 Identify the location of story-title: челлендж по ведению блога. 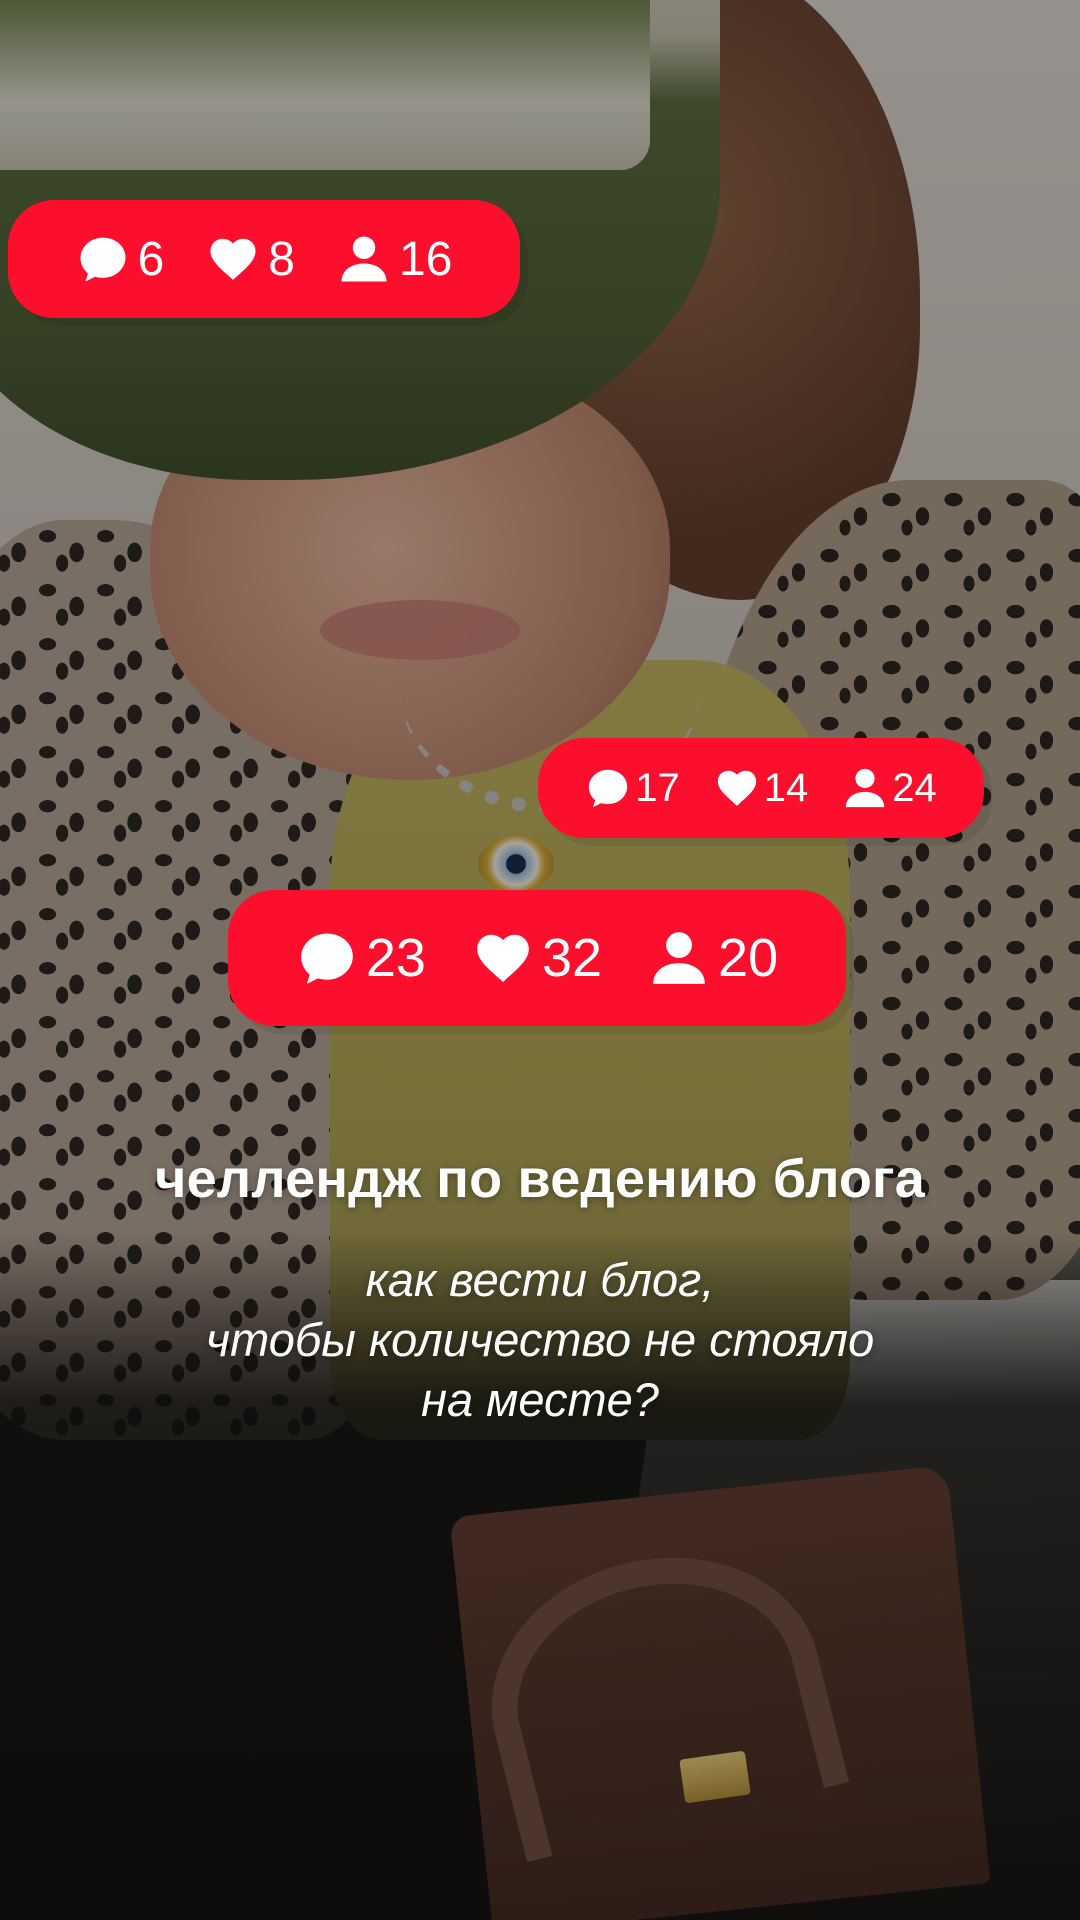
(540, 1179).